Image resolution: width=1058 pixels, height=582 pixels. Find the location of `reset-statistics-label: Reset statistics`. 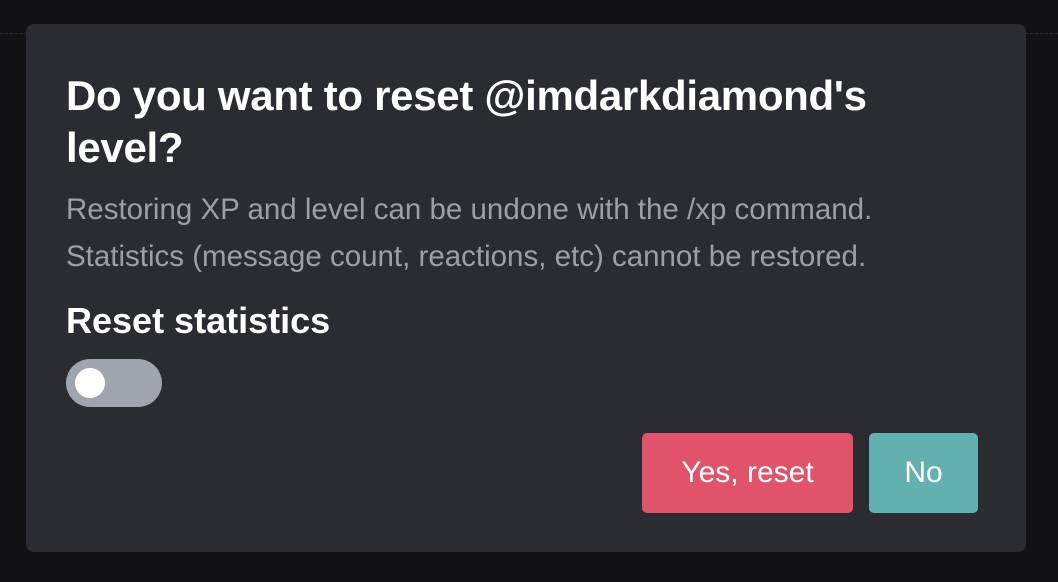

reset-statistics-label: Reset statistics is located at coordinates (198, 320).